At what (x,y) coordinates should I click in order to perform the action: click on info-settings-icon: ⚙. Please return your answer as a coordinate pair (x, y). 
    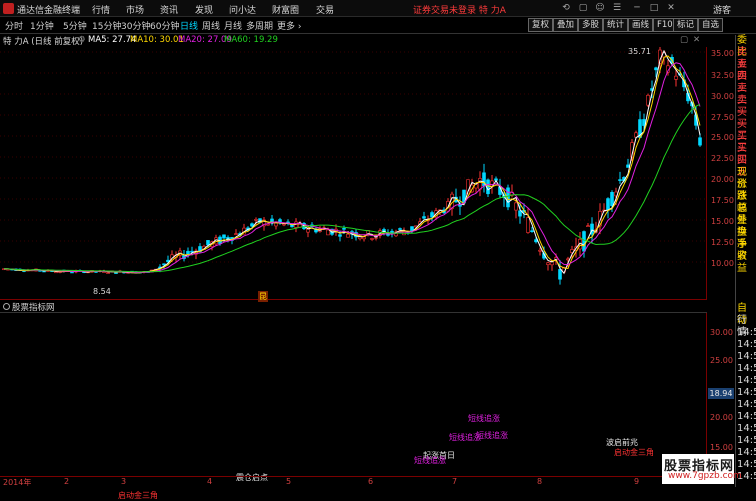
    Looking at the image, I should click on (82, 40).